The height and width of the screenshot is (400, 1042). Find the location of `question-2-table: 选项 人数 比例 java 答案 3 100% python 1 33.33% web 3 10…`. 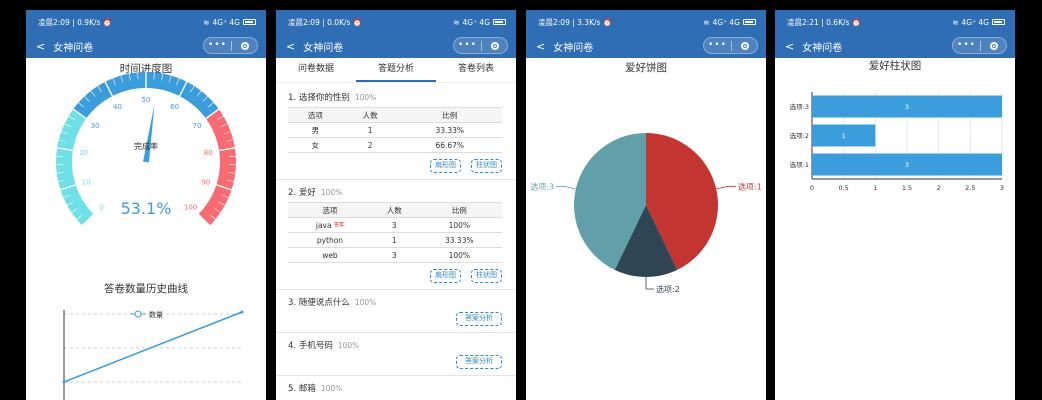

question-2-table: 选项 人数 比例 java 答案 3 100% python 1 33.33% web 3 10… is located at coordinates (395, 232).